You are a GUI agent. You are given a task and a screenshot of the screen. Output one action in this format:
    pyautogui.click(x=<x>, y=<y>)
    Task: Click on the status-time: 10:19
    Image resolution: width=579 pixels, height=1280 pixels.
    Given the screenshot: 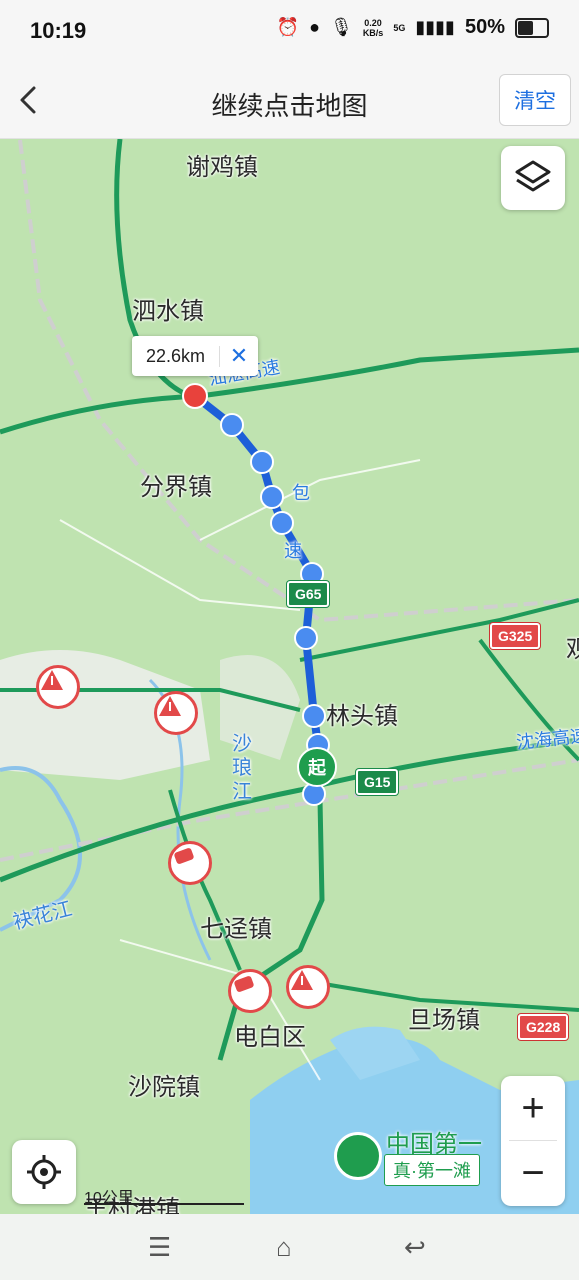 What is the action you would take?
    pyautogui.click(x=58, y=30)
    